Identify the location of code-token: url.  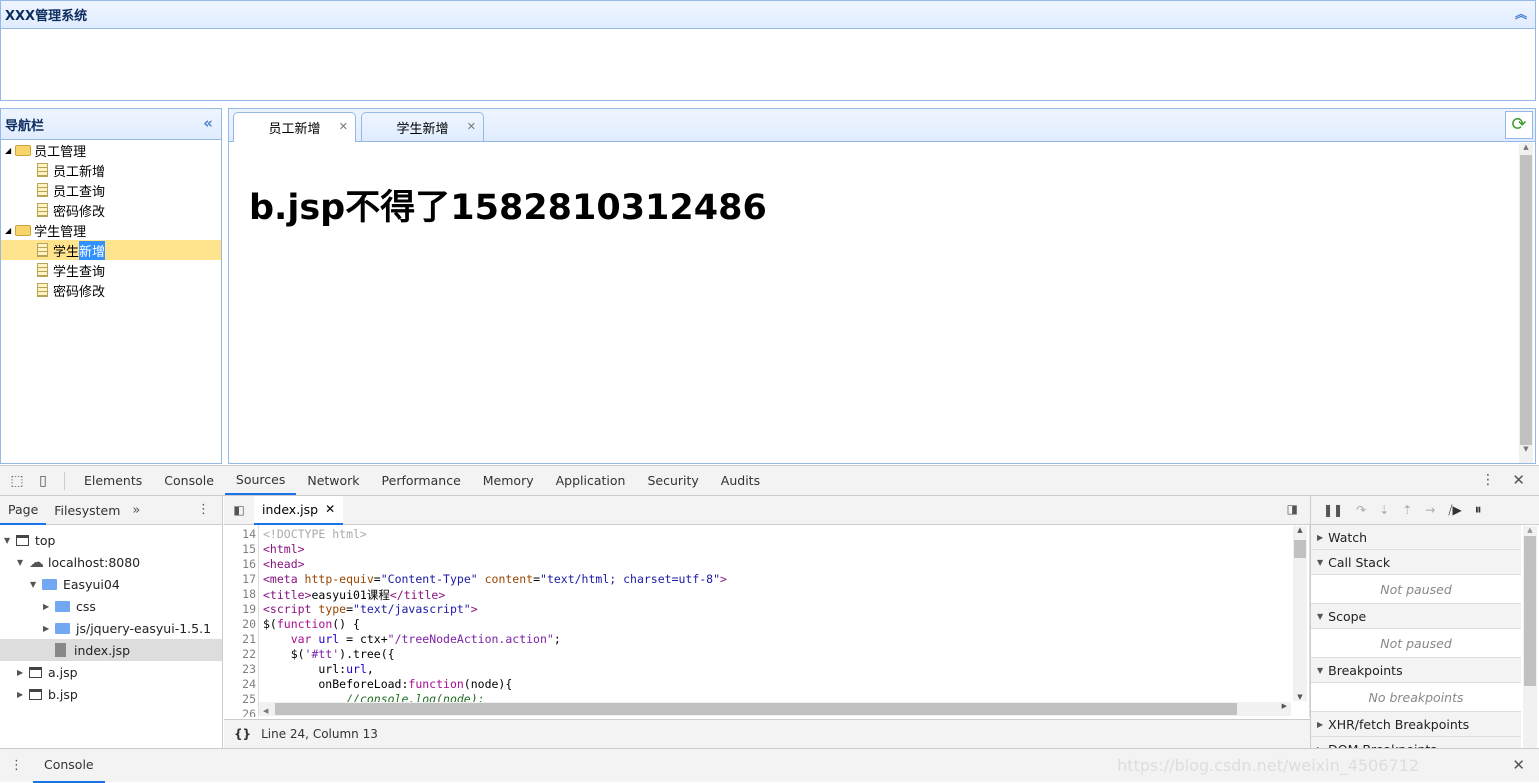
(329, 639).